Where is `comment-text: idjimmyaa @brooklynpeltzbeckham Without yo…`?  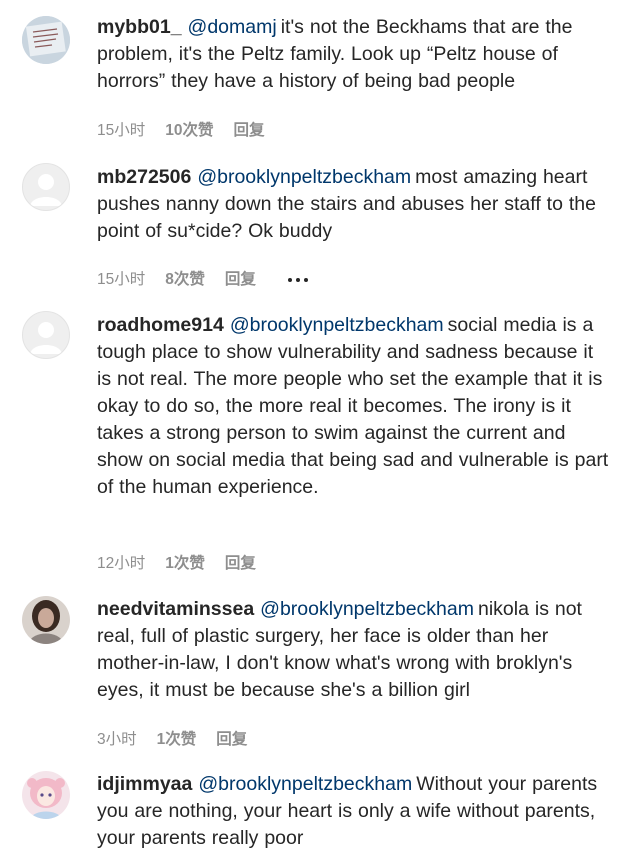
comment-text: idjimmyaa @brooklynpeltzbeckham Without yo… is located at coordinates (354, 811).